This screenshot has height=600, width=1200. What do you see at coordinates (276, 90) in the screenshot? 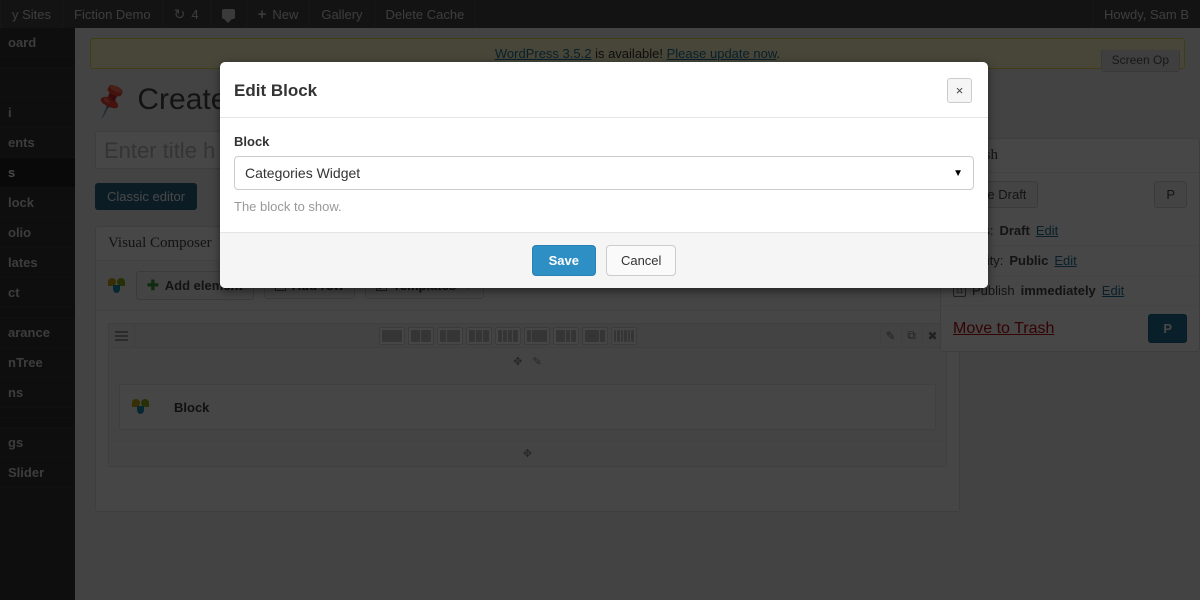
I see `modal-title: Edit Block` at bounding box center [276, 90].